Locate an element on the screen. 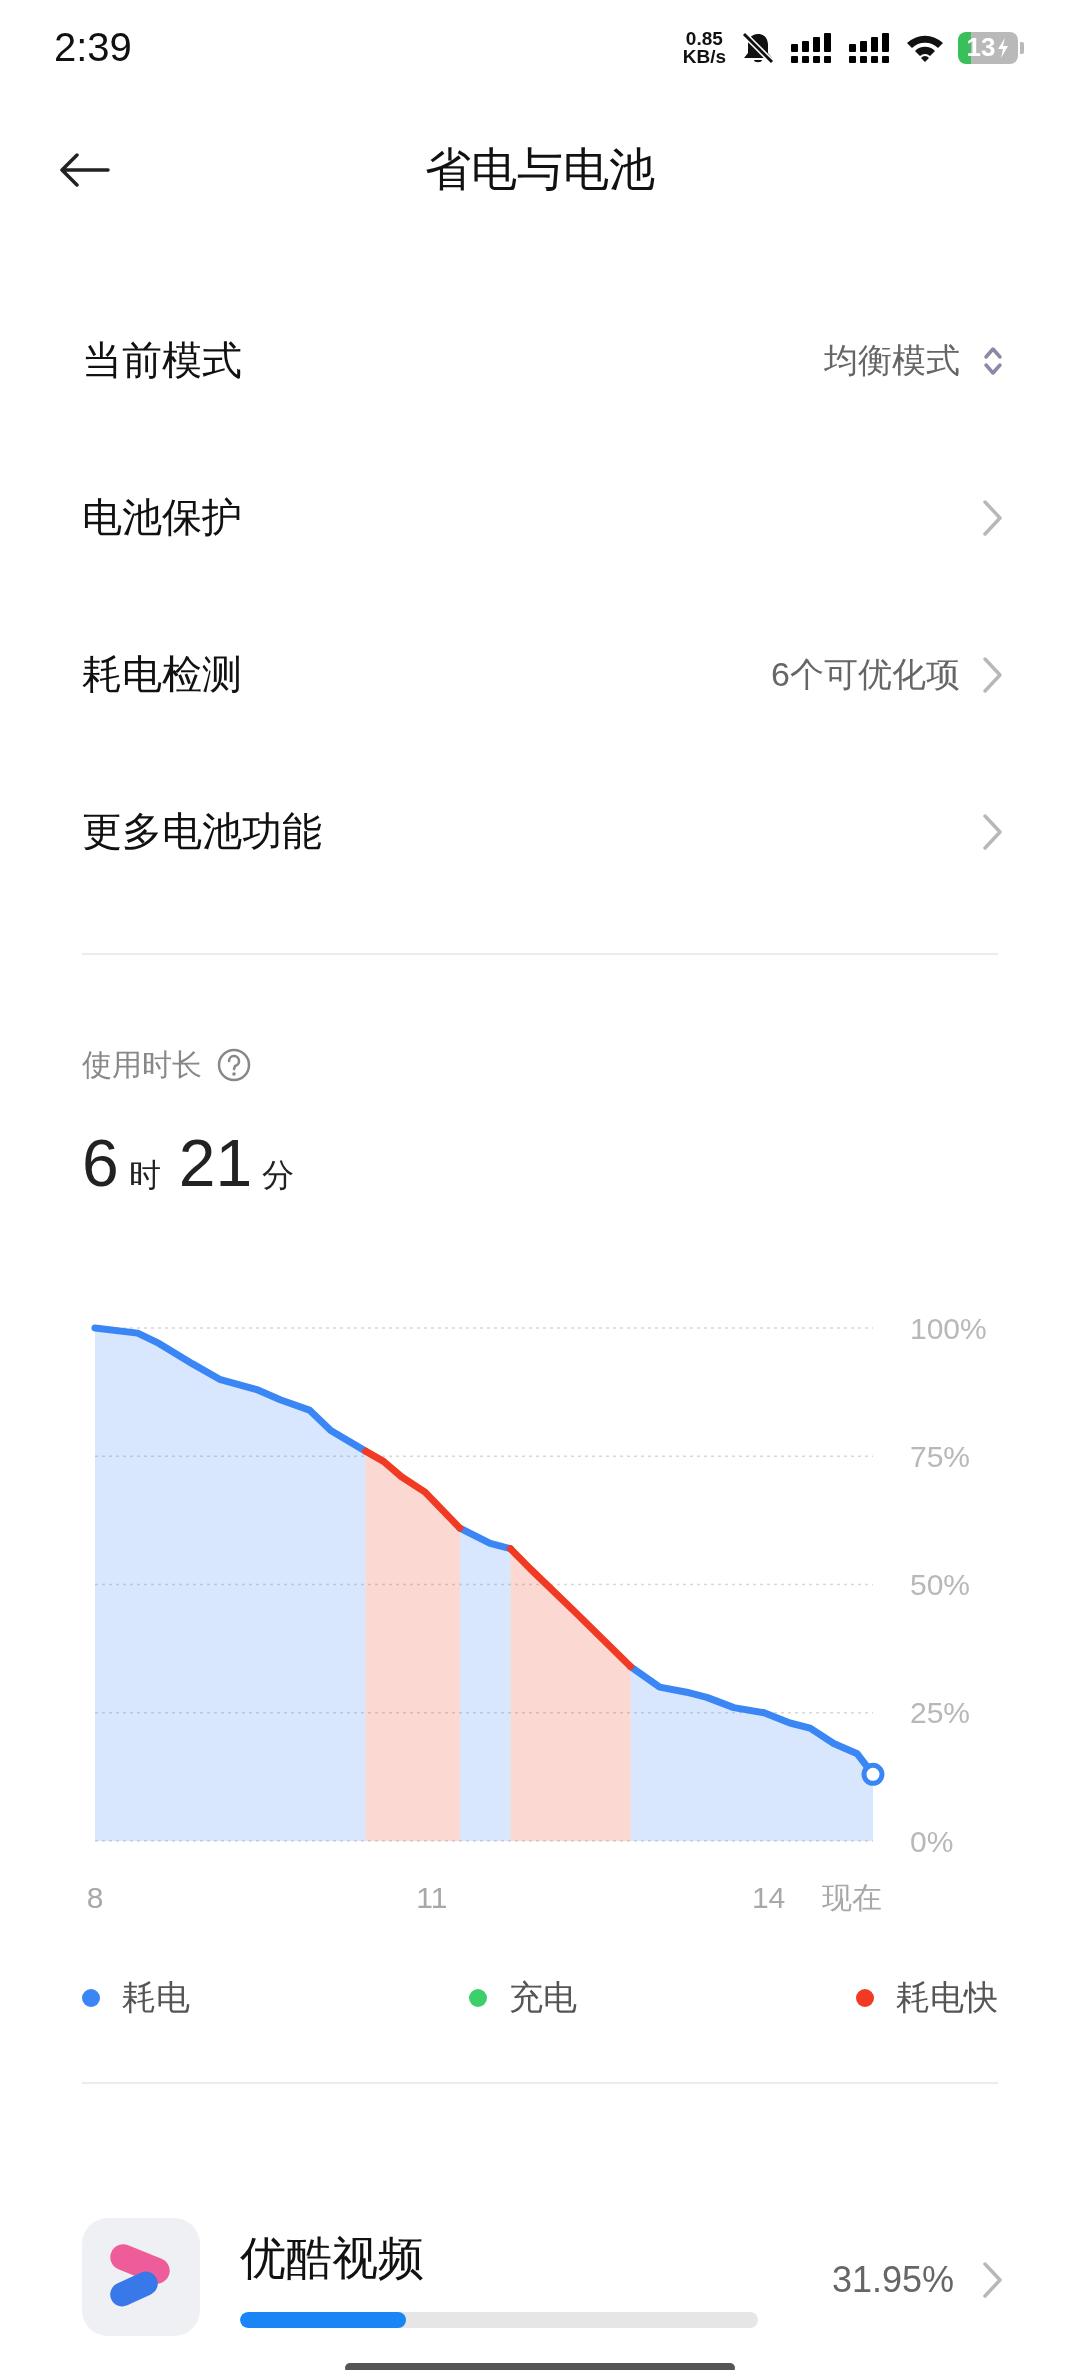 The image size is (1080, 2370). app-name: 优酷视频 is located at coordinates (332, 2258).